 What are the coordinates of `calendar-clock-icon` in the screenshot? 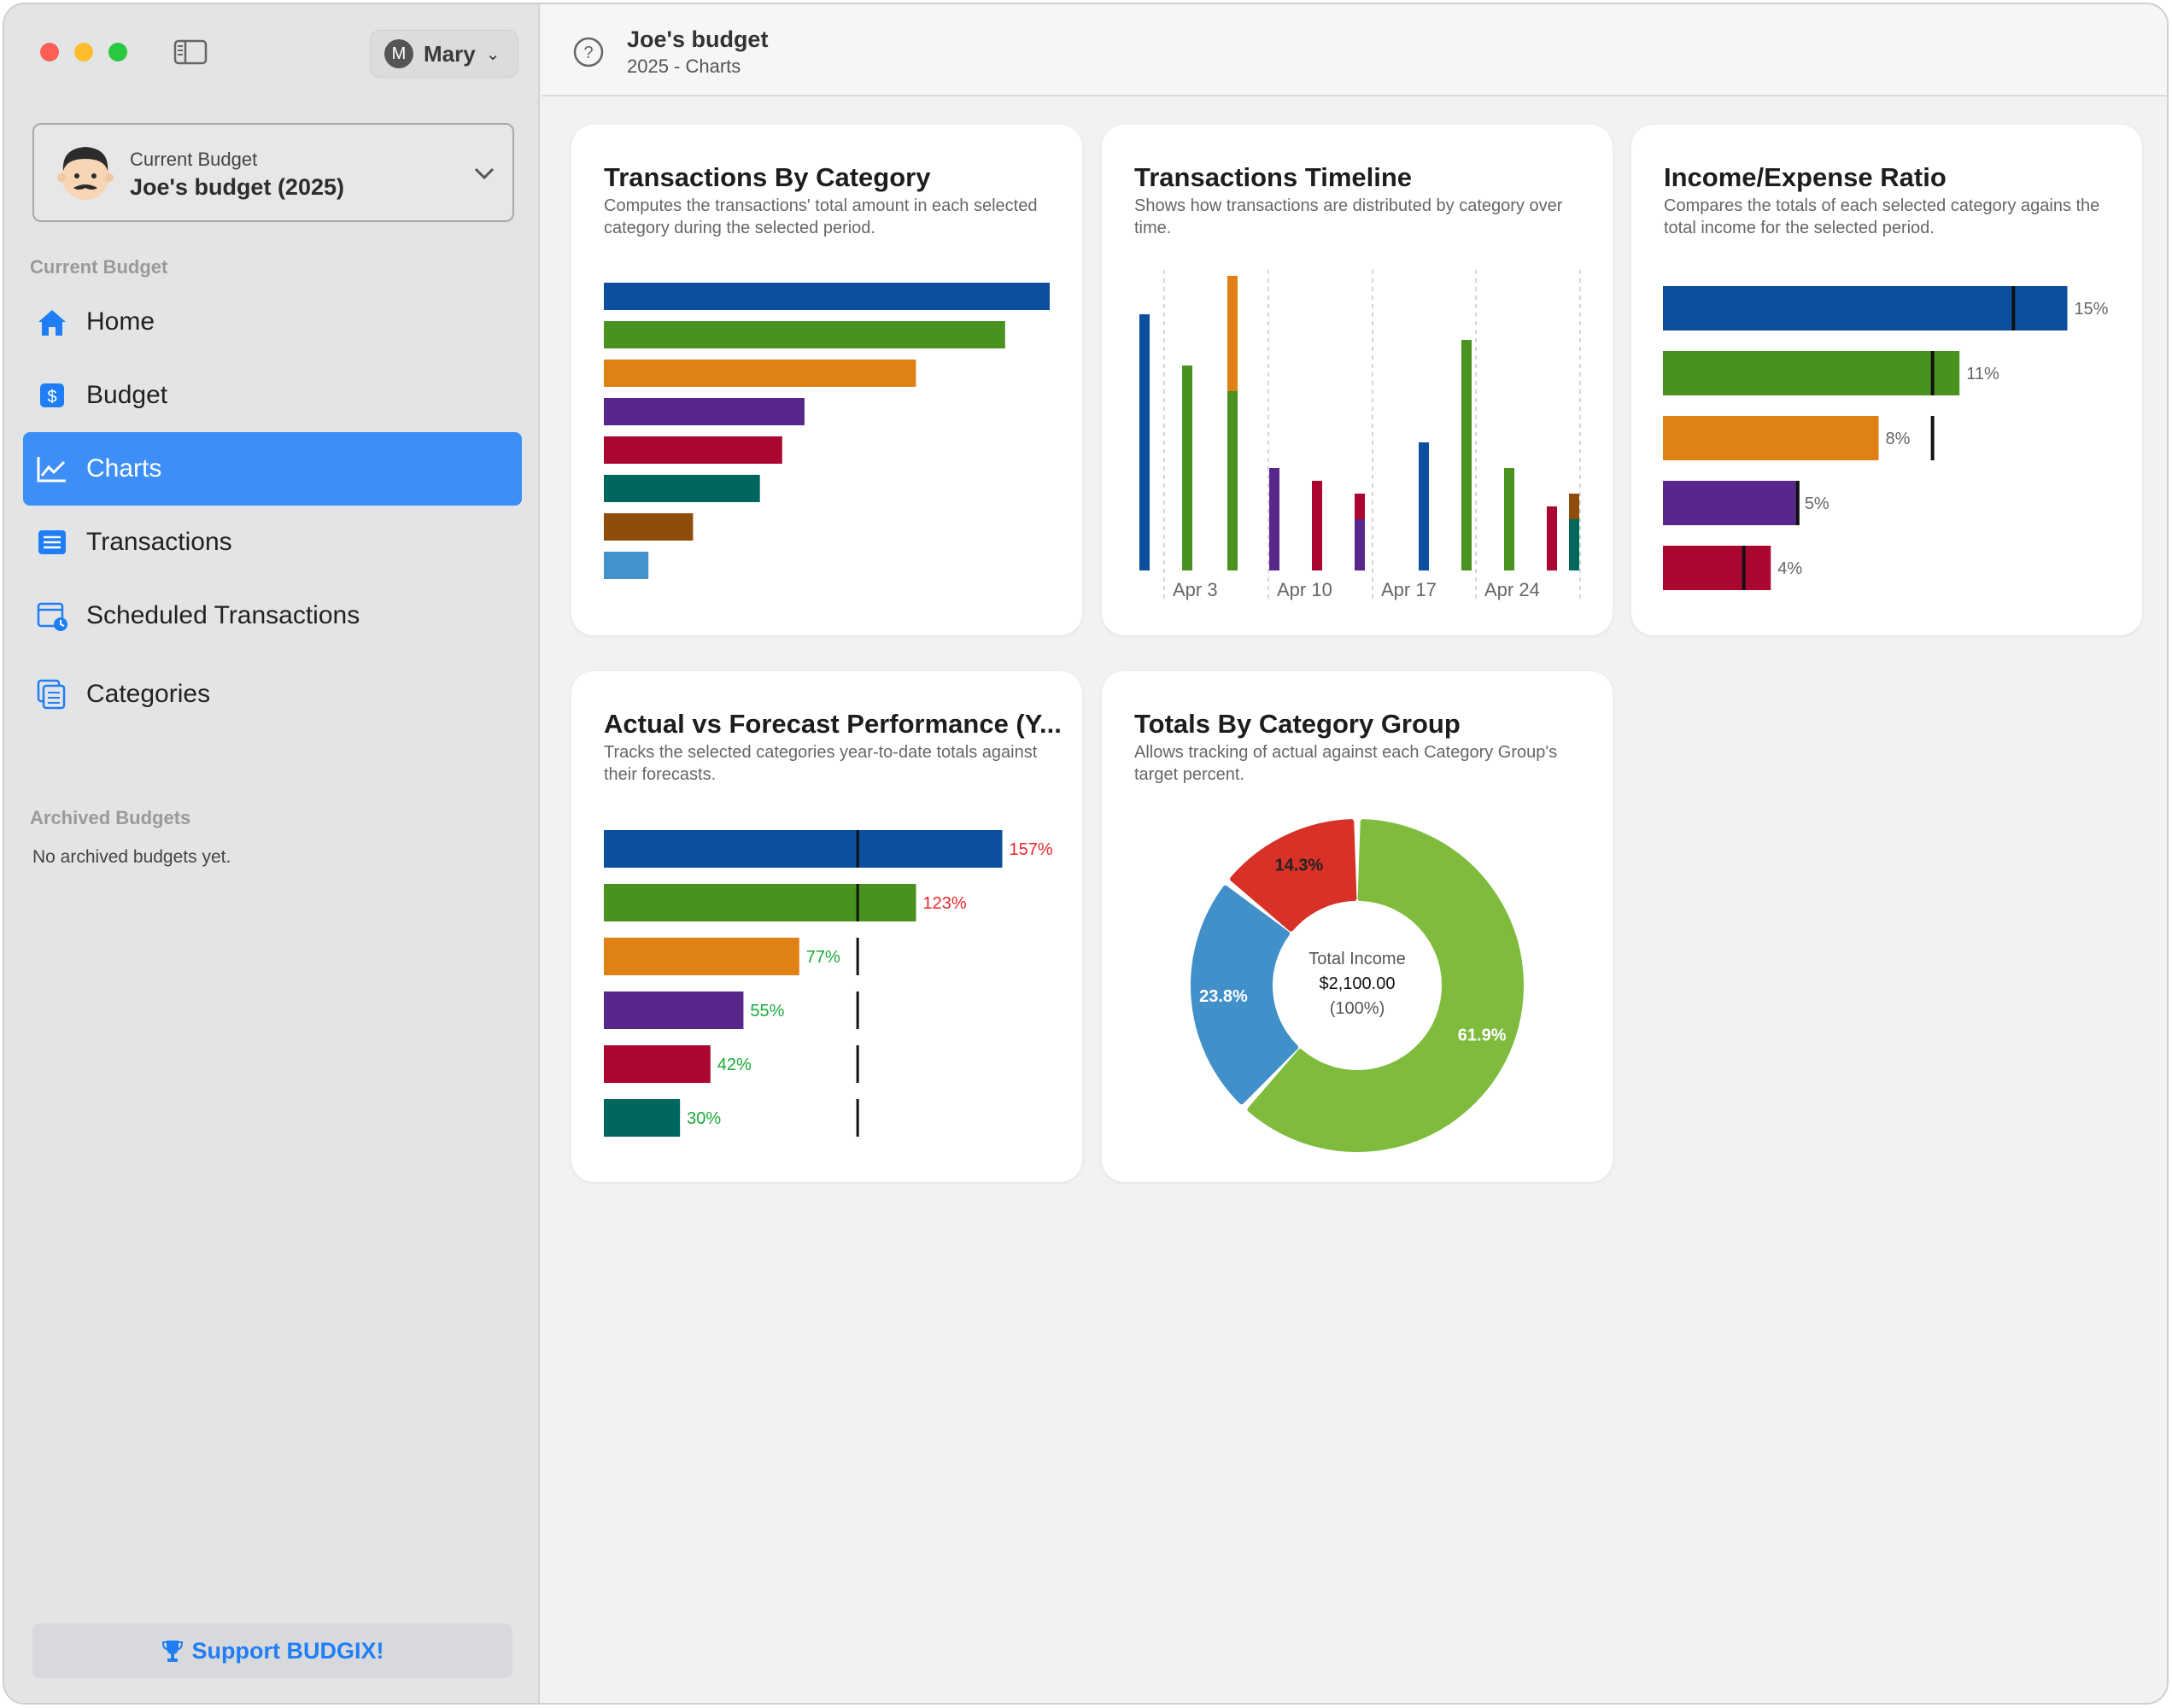 It's located at (52, 616).